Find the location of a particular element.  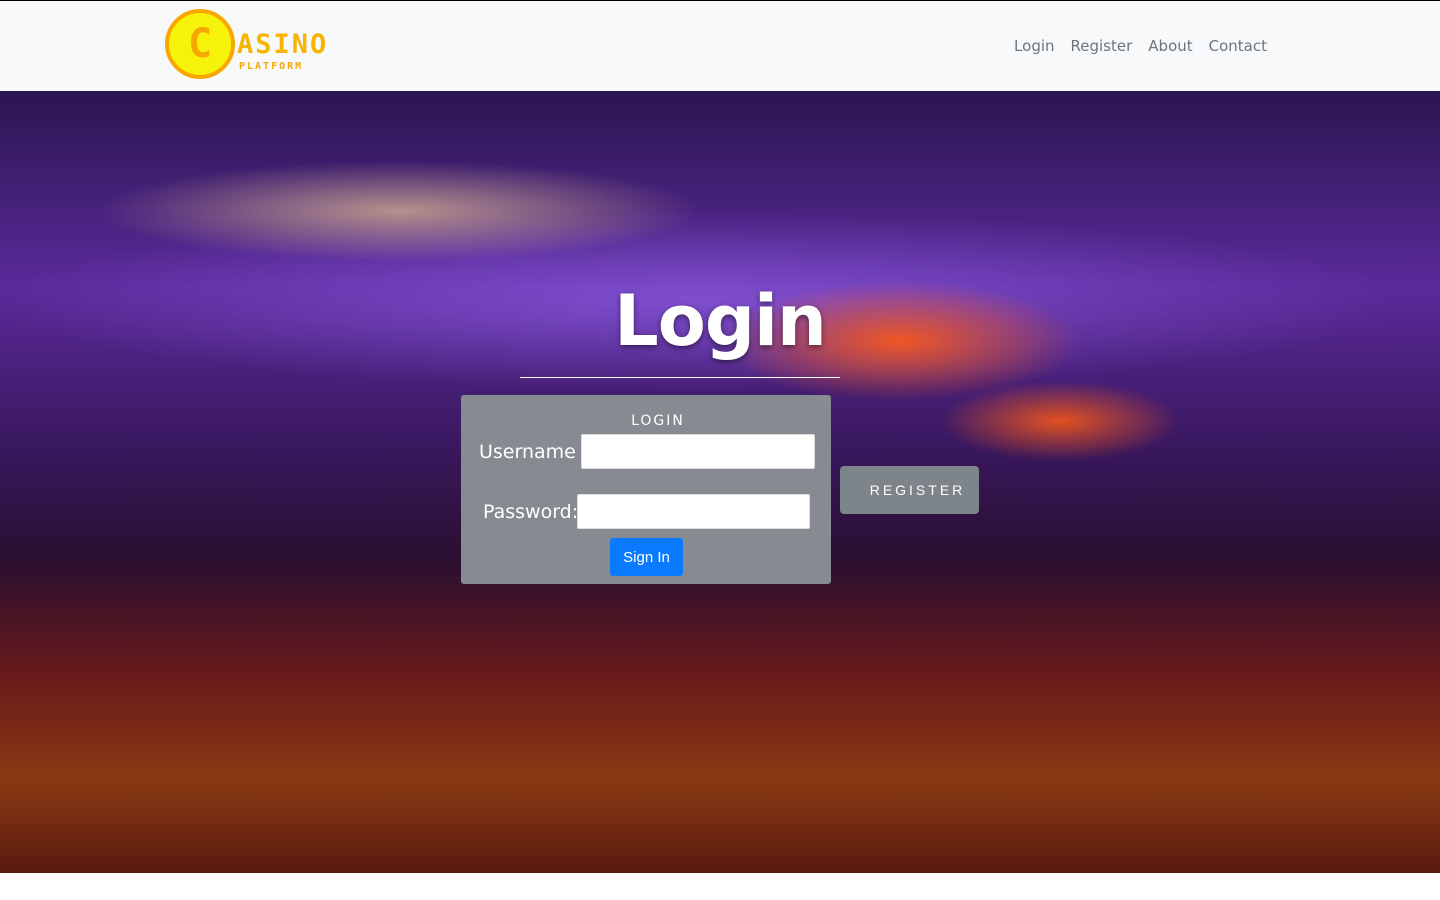

nav-contact: Contact is located at coordinates (1238, 46).